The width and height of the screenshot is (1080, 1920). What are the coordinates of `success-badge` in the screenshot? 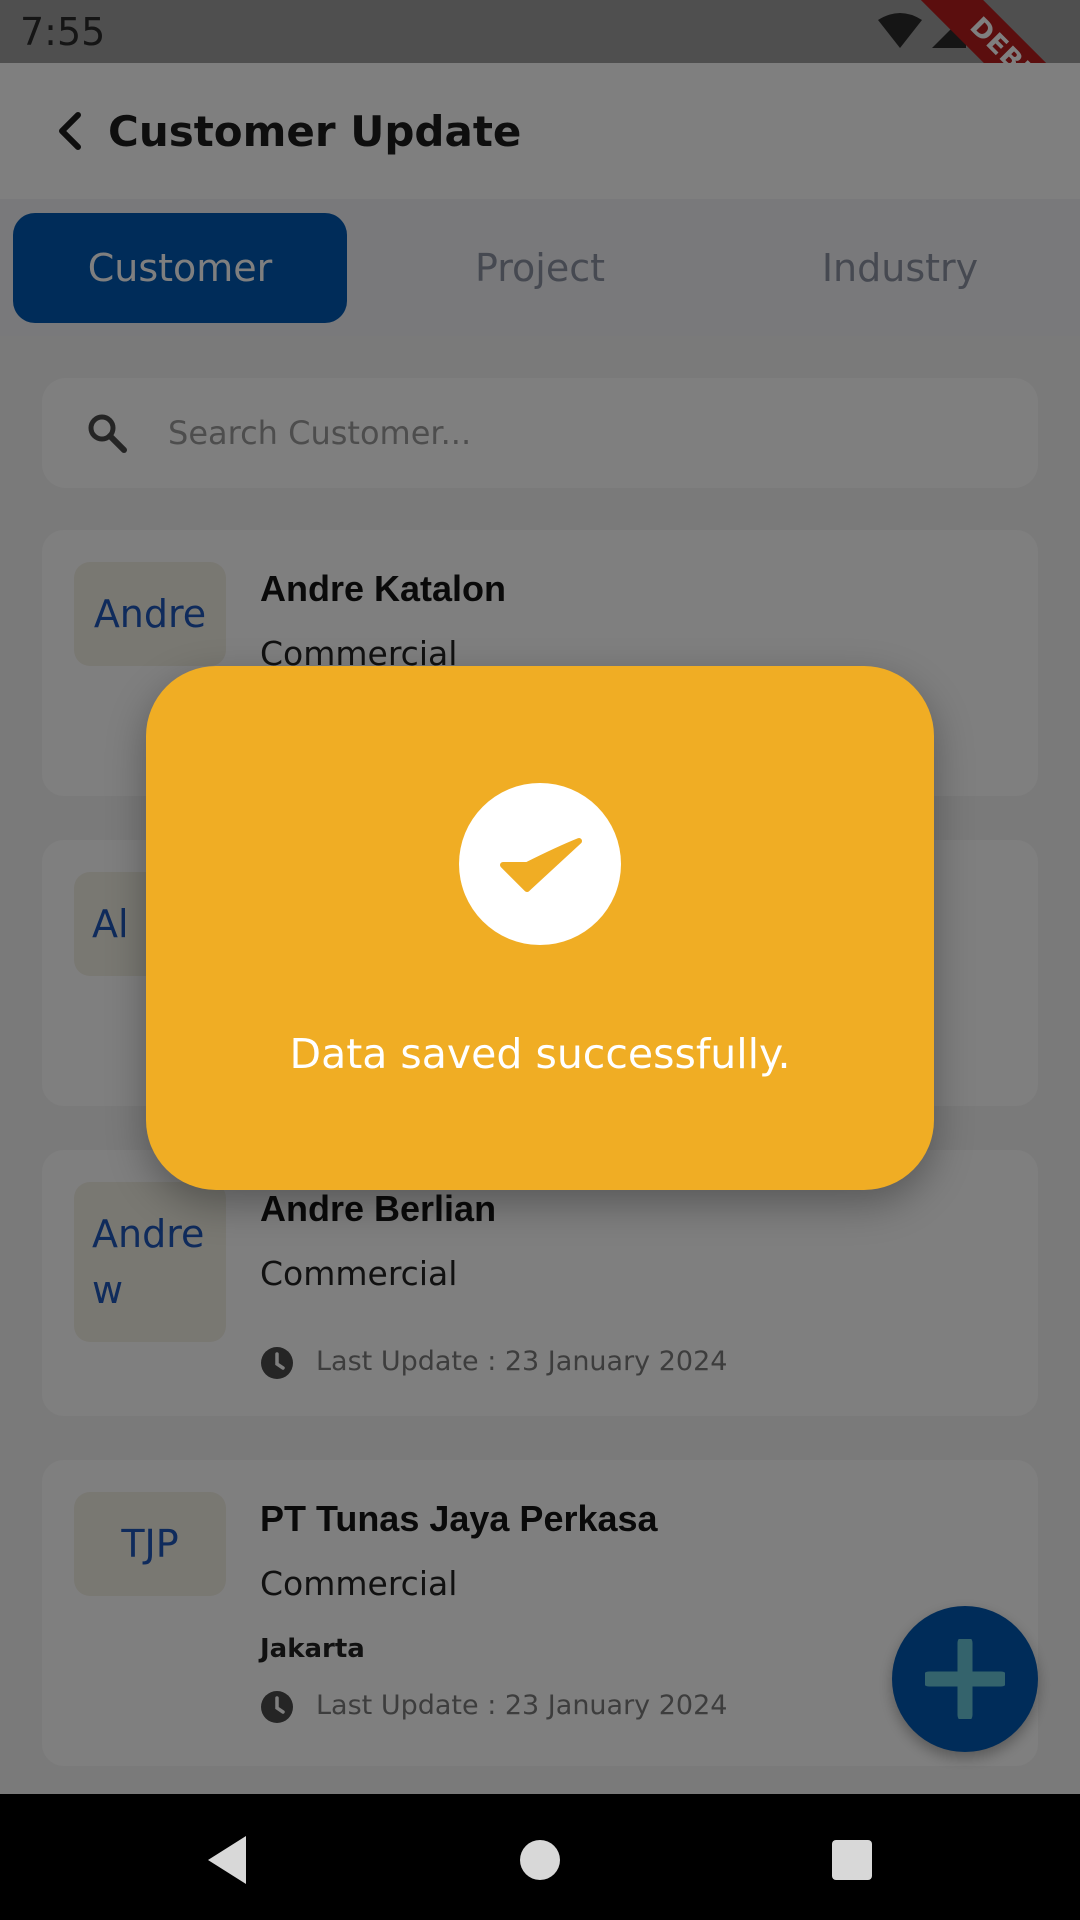 It's located at (540, 864).